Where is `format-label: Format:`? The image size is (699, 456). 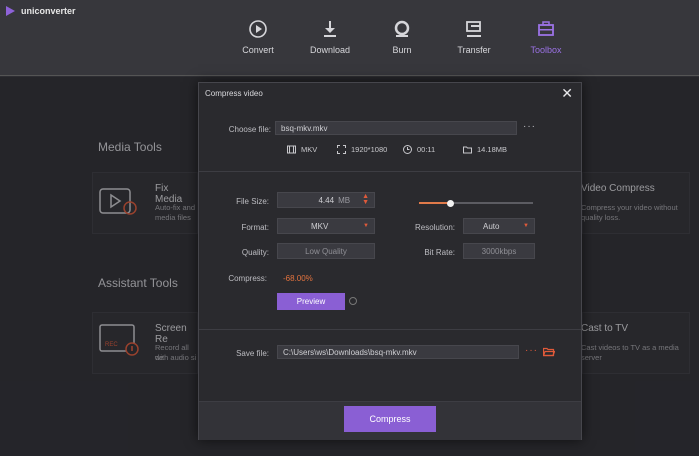 format-label: Format: is located at coordinates (255, 227).